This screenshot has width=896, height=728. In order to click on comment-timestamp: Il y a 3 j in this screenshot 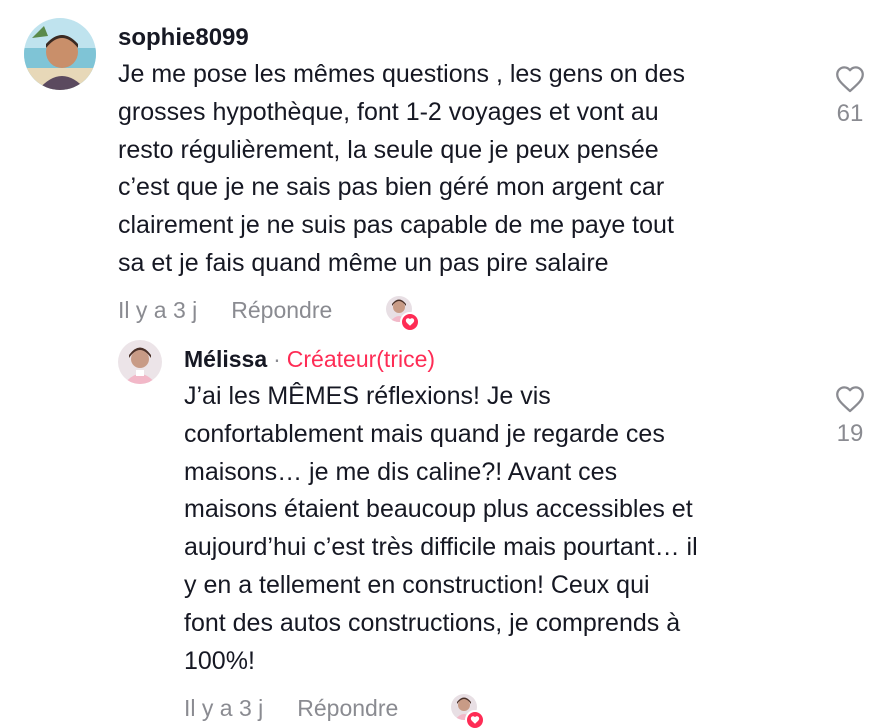, I will do `click(158, 310)`.